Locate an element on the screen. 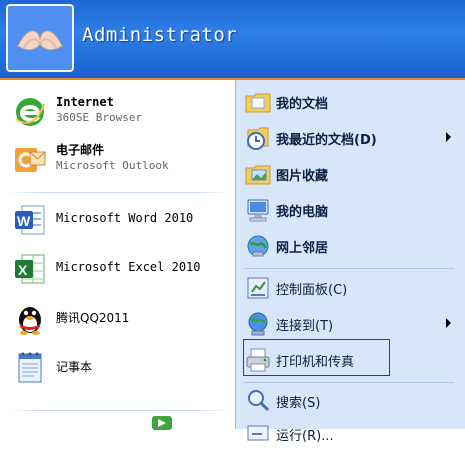 Image resolution: width=465 pixels, height=452 pixels. control-panel-icon is located at coordinates (258, 288).